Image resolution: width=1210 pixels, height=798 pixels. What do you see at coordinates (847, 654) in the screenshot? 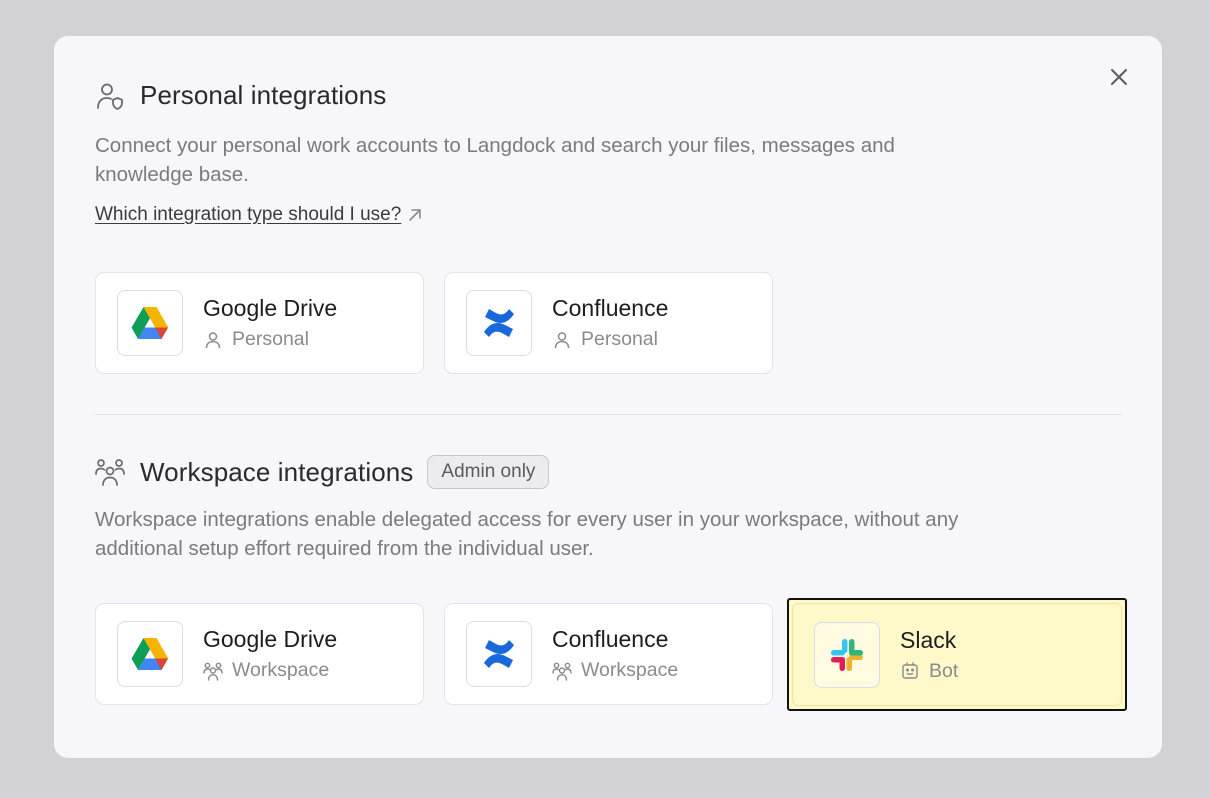
I see `slack-logo` at bounding box center [847, 654].